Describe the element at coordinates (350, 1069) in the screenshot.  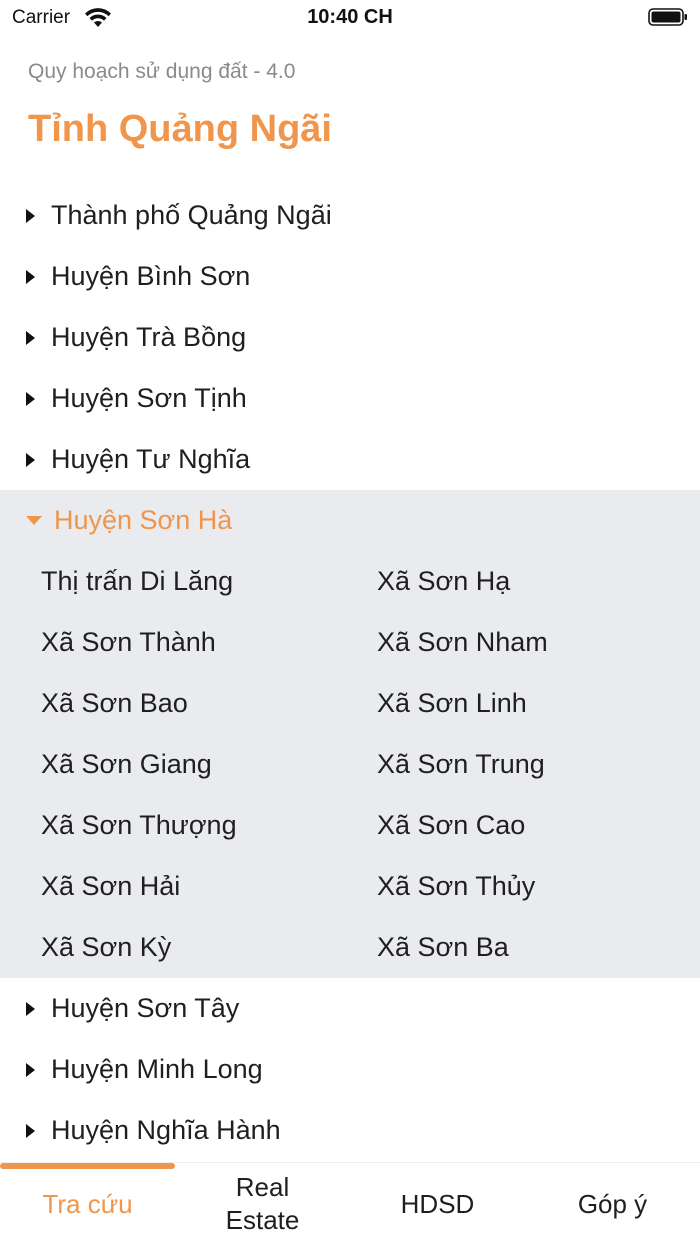
I see `district-item-minh-long: Huyện Minh Long` at that location.